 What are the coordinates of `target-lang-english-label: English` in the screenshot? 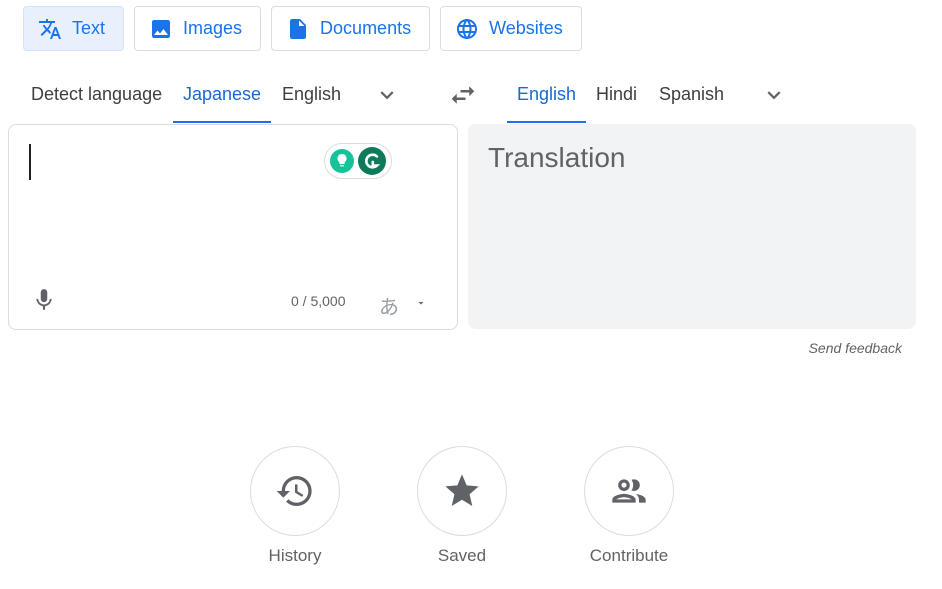 It's located at (547, 93).